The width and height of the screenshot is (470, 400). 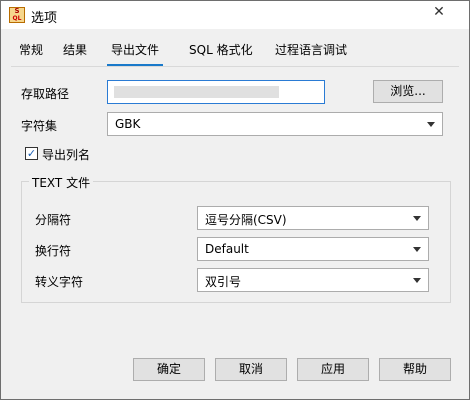 What do you see at coordinates (59, 282) in the screenshot?
I see `escape-label: 转义字符` at bounding box center [59, 282].